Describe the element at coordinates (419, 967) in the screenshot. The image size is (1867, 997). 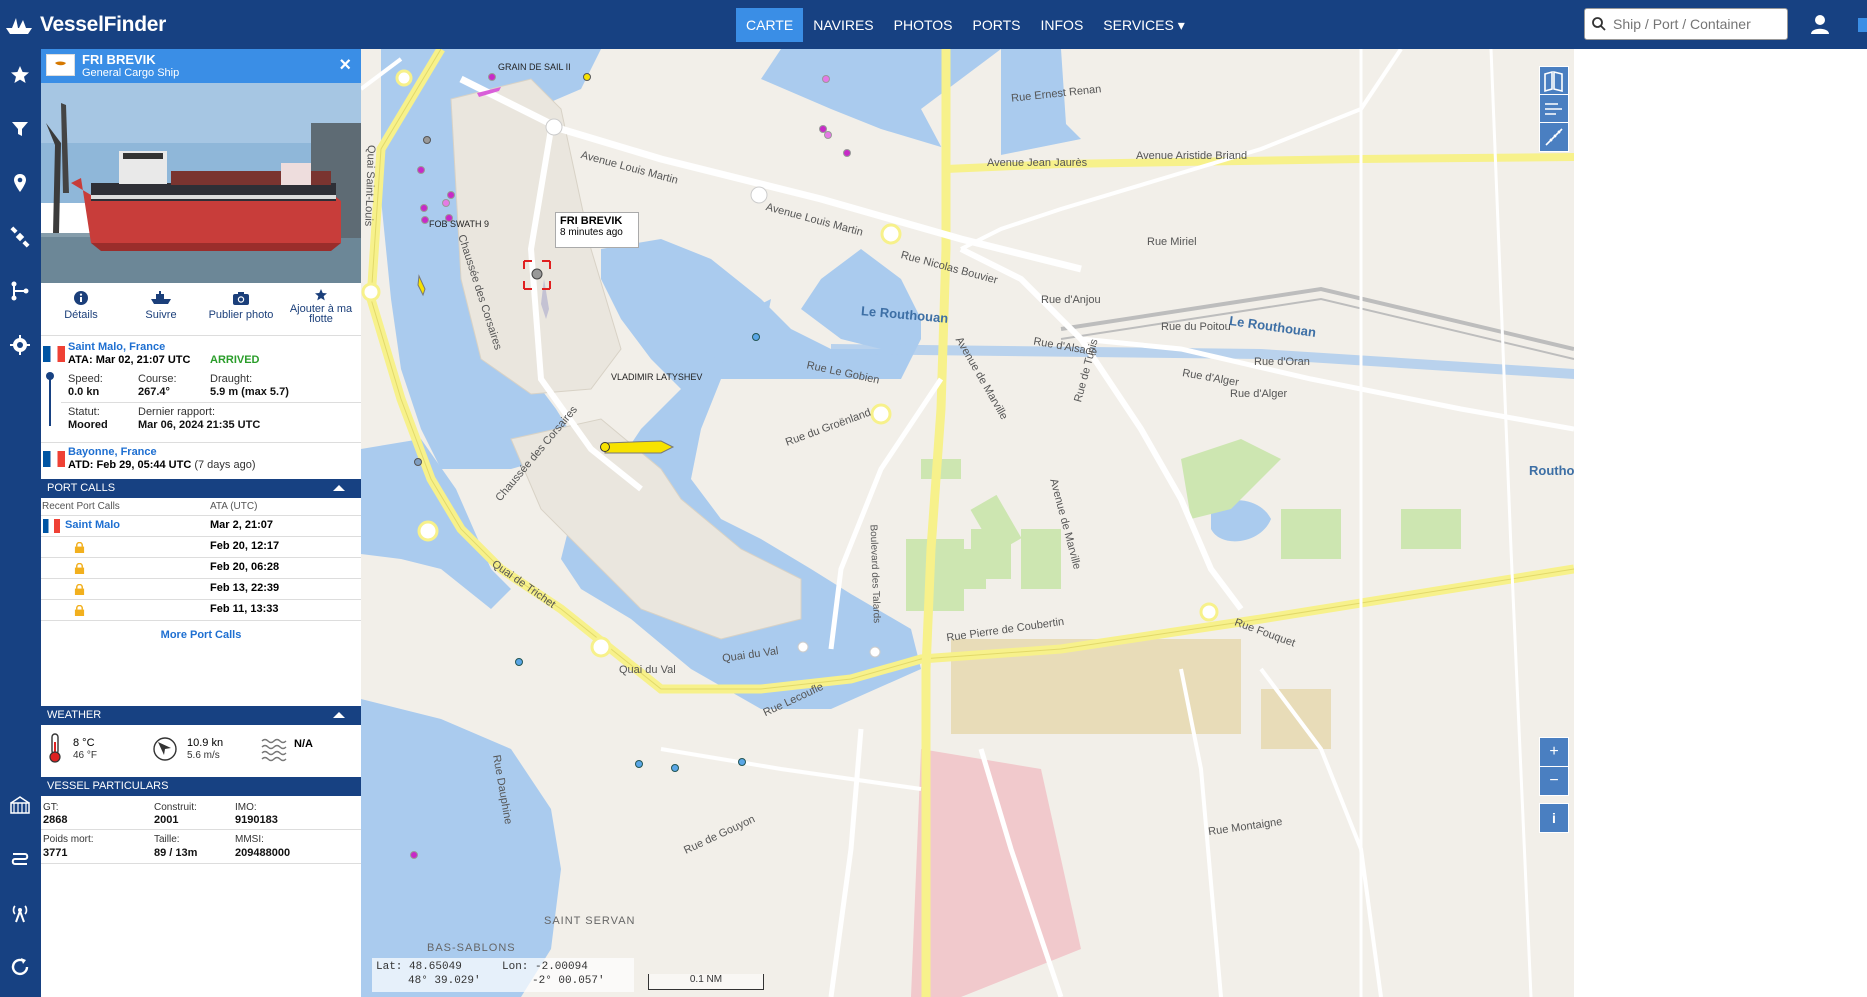
I see `lat-value: Lat: 48.65049` at that location.